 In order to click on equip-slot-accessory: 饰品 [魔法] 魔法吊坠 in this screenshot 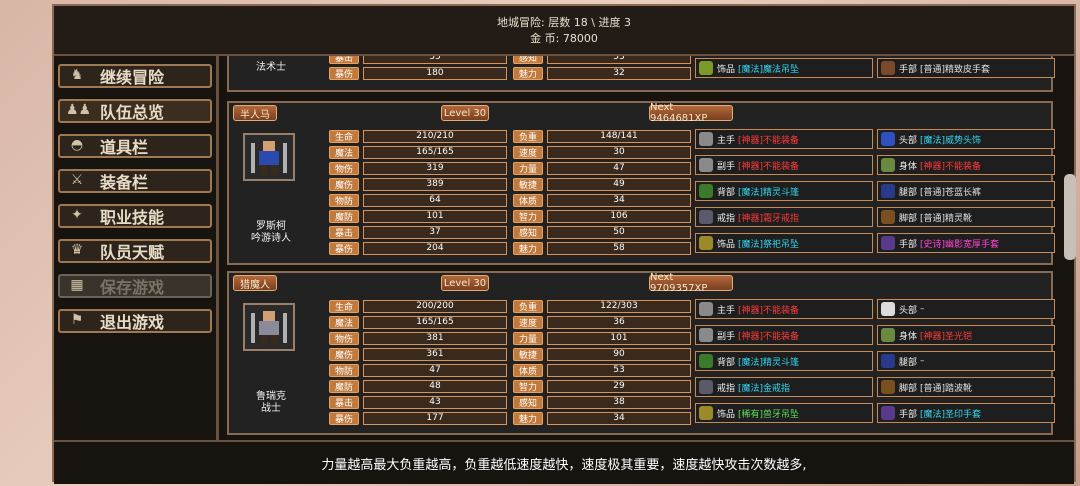, I will do `click(784, 68)`.